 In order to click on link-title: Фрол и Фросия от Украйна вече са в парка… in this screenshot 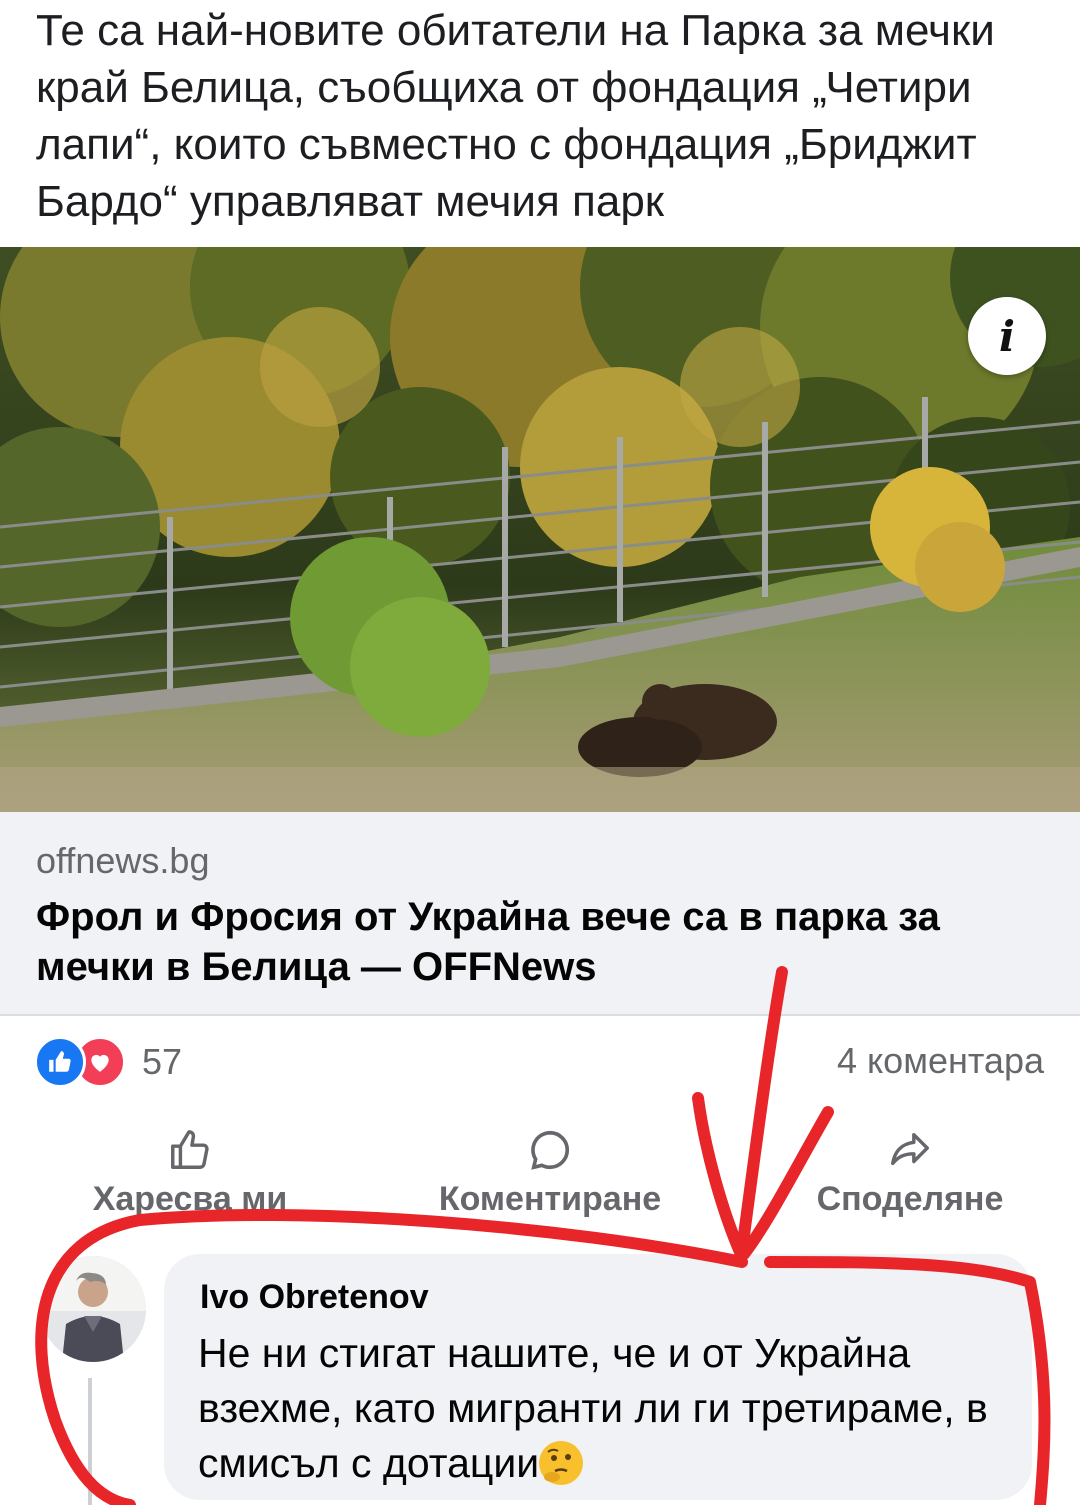, I will do `click(526, 942)`.